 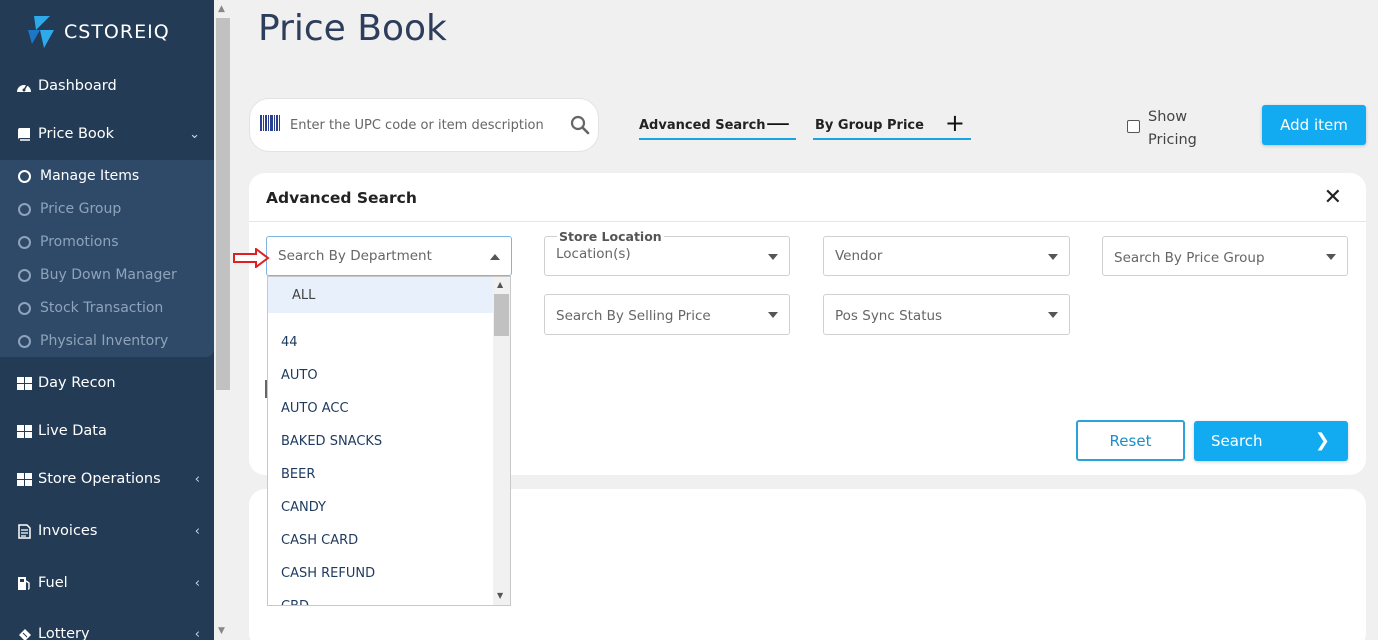 What do you see at coordinates (341, 198) in the screenshot?
I see `panel-title: Advanced Search` at bounding box center [341, 198].